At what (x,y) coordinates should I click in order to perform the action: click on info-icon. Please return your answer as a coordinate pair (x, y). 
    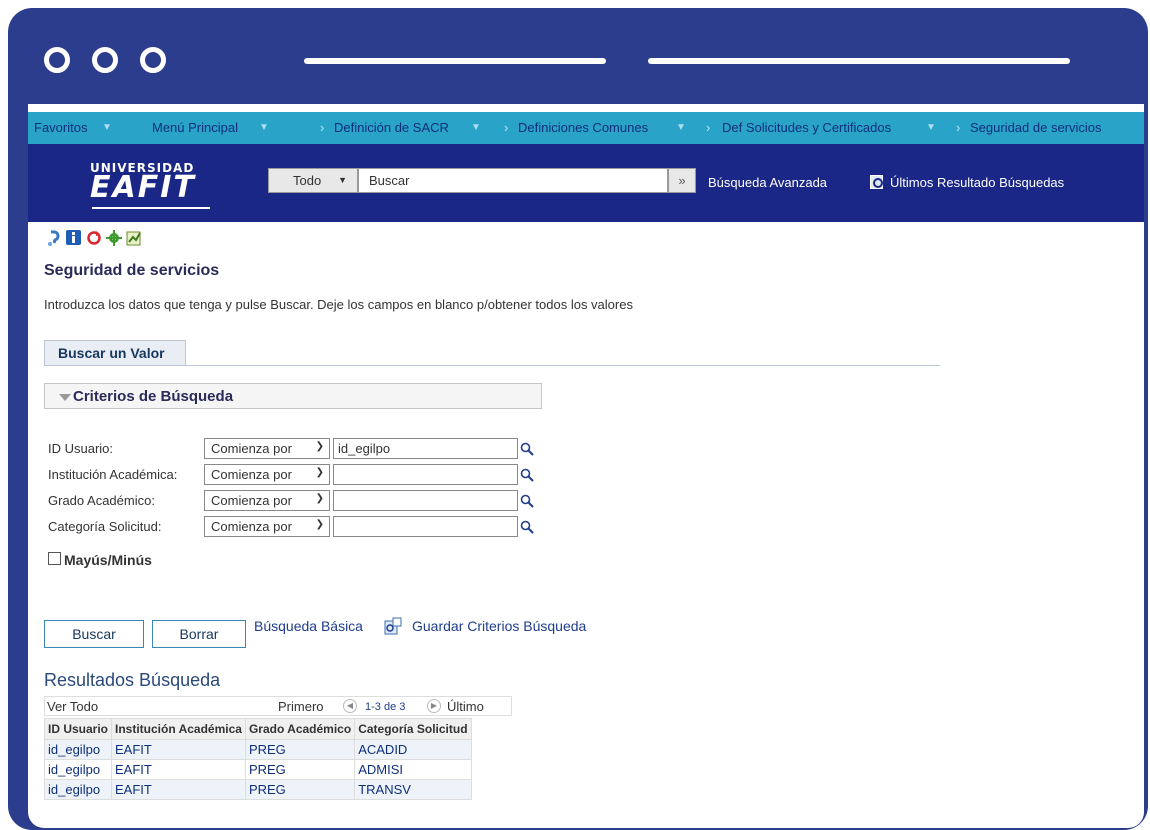
    Looking at the image, I should click on (73, 237).